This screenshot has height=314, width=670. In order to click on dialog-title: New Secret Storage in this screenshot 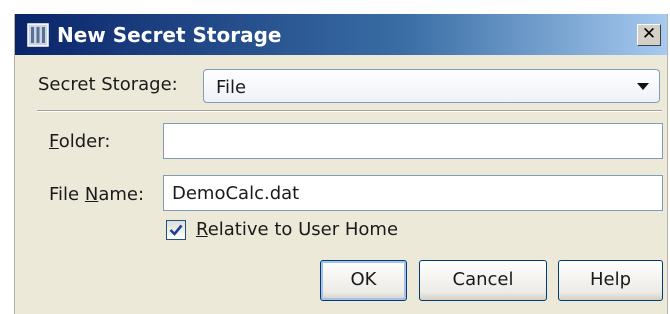, I will do `click(169, 35)`.